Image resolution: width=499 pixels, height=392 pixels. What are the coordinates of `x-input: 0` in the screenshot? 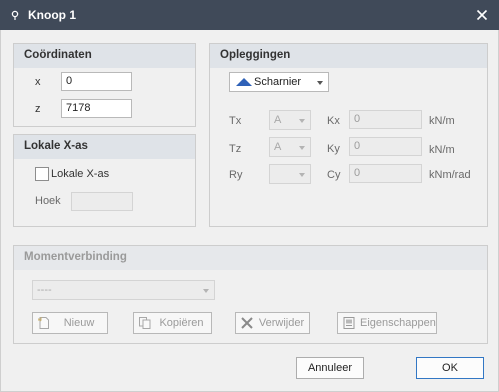 It's located at (96, 81).